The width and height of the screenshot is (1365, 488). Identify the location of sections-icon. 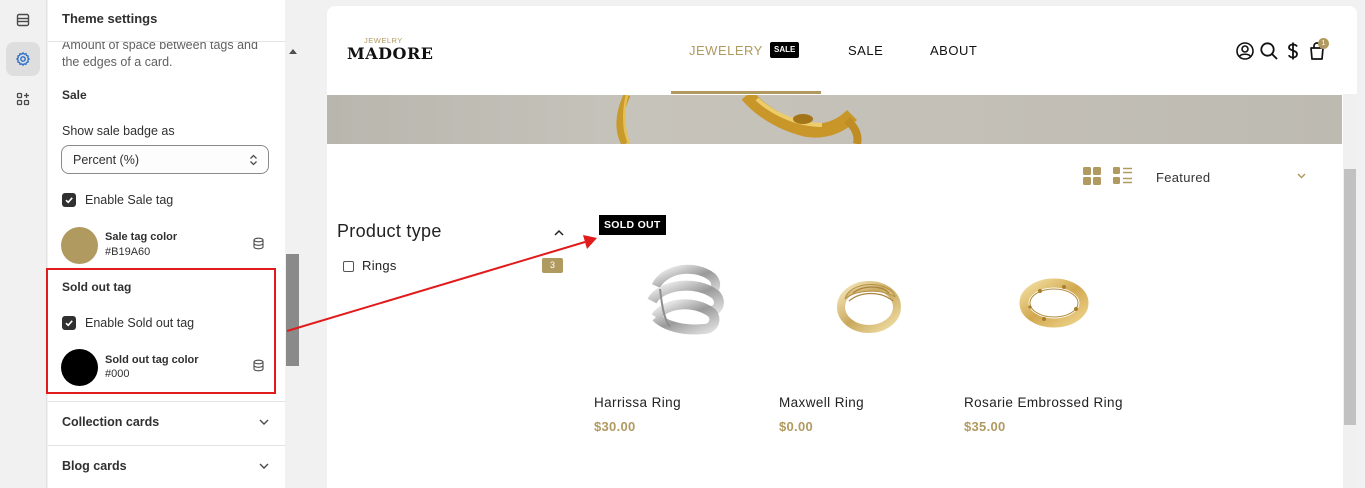
(23, 20).